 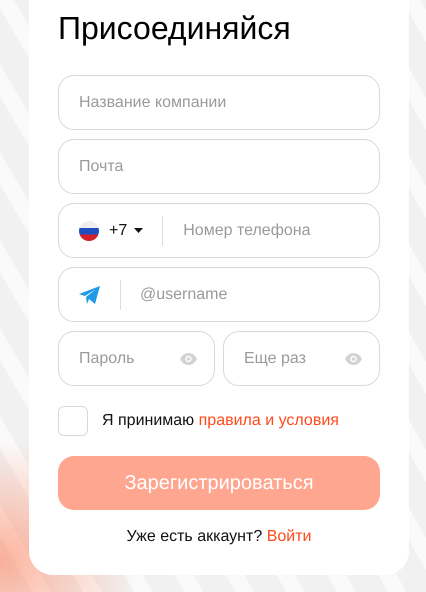 What do you see at coordinates (272, 231) in the screenshot?
I see `phone-input: Номер телефона` at bounding box center [272, 231].